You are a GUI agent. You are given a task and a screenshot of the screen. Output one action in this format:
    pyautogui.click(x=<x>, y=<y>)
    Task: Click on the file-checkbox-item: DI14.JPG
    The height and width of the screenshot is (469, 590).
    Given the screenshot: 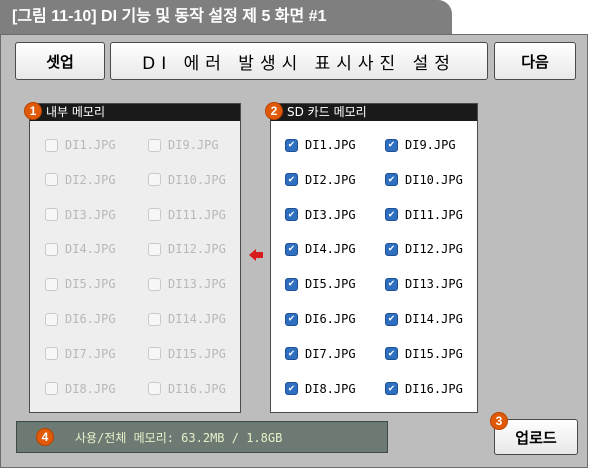 What is the action you would take?
    pyautogui.click(x=187, y=319)
    